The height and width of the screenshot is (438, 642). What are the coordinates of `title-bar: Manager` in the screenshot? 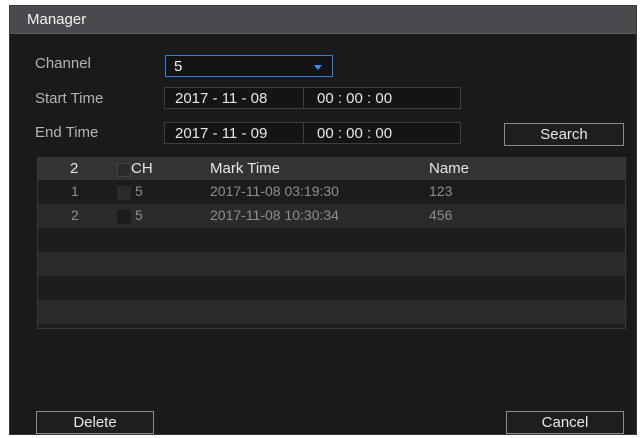 It's located at (323, 20).